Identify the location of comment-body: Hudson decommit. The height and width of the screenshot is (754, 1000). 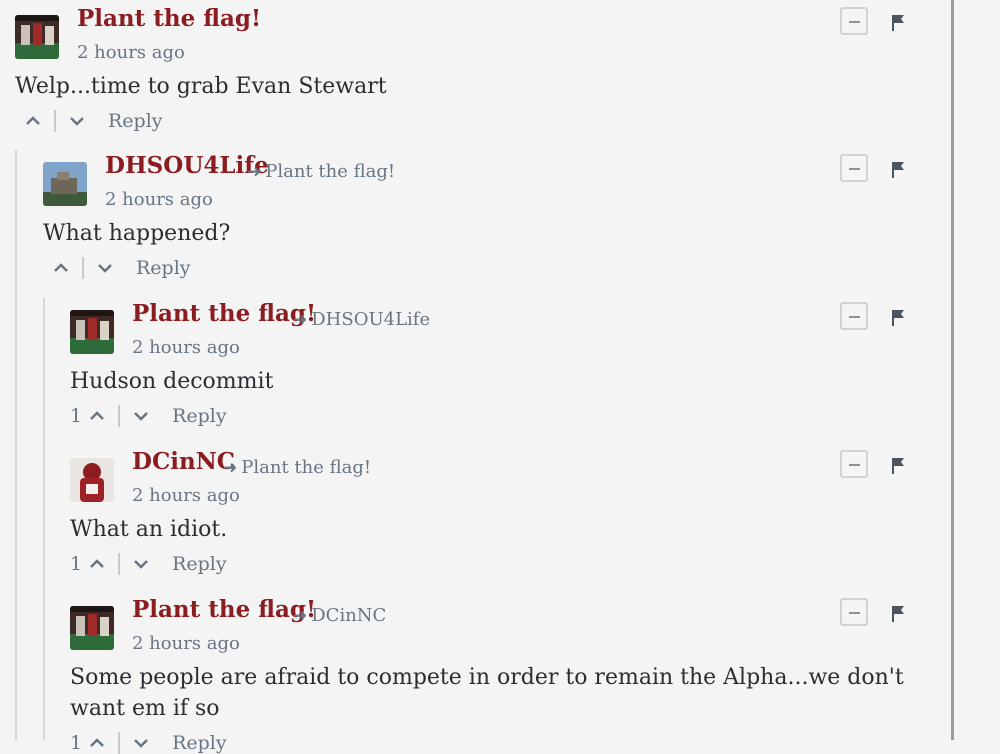
(172, 381).